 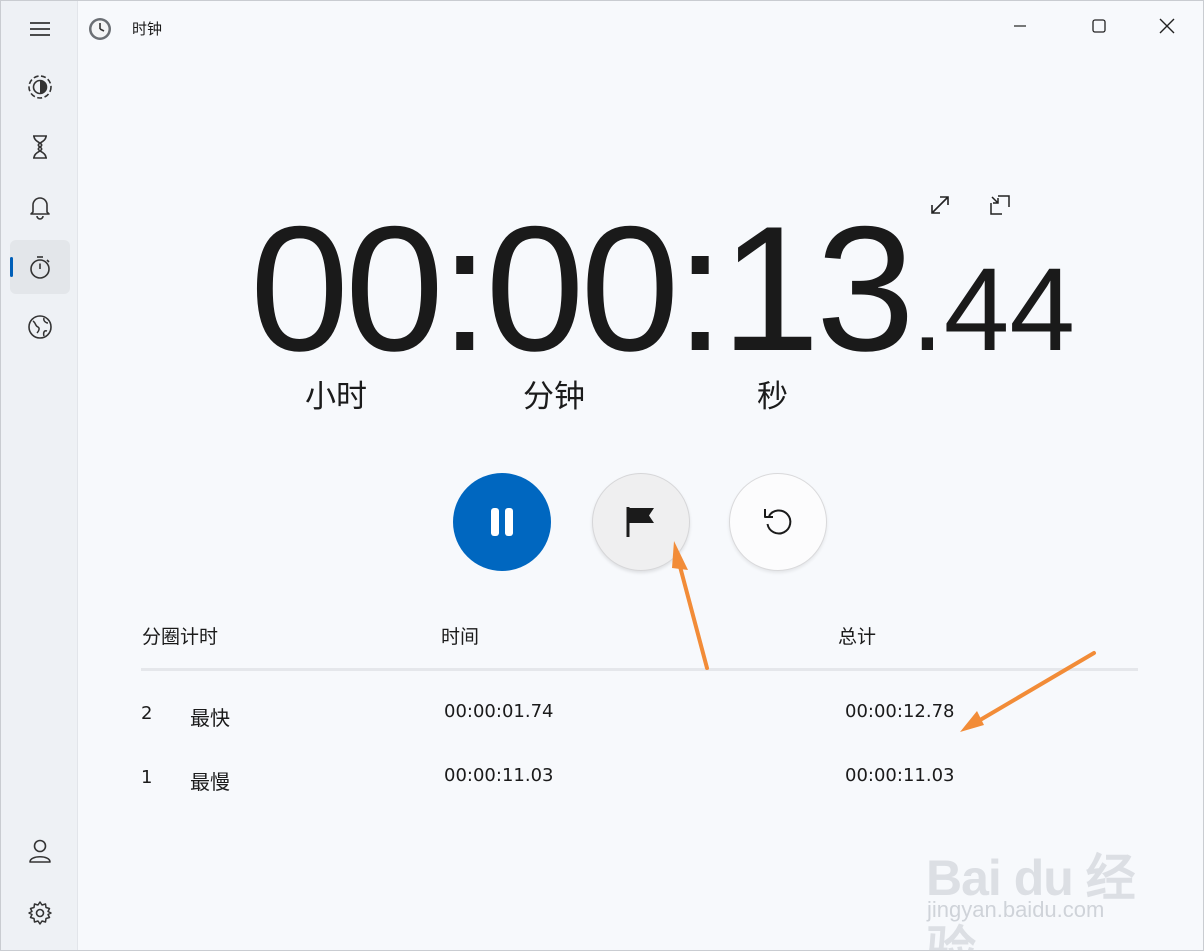 I want to click on hours-value: 00, so click(x=347, y=288).